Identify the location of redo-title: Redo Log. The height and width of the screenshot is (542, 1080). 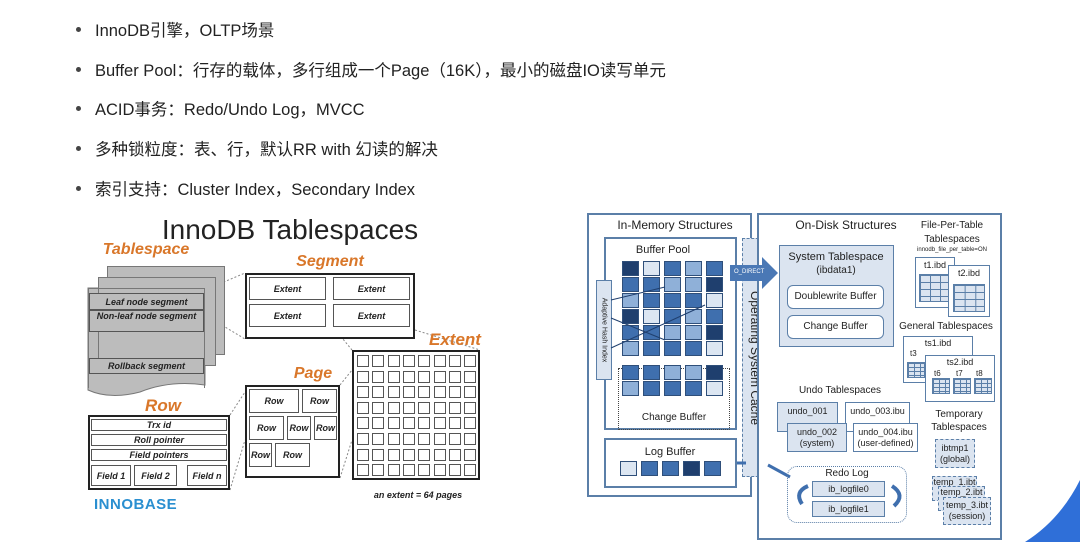
(847, 473).